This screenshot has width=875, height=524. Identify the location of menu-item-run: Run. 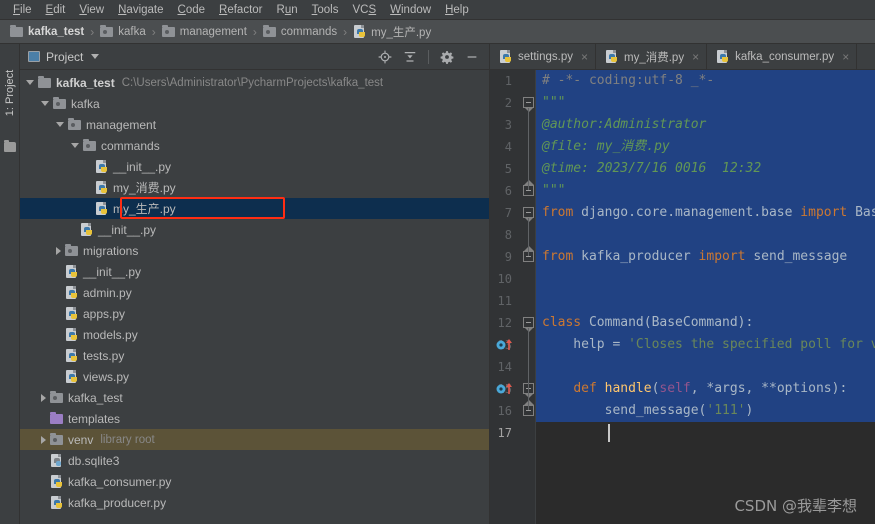
(287, 10).